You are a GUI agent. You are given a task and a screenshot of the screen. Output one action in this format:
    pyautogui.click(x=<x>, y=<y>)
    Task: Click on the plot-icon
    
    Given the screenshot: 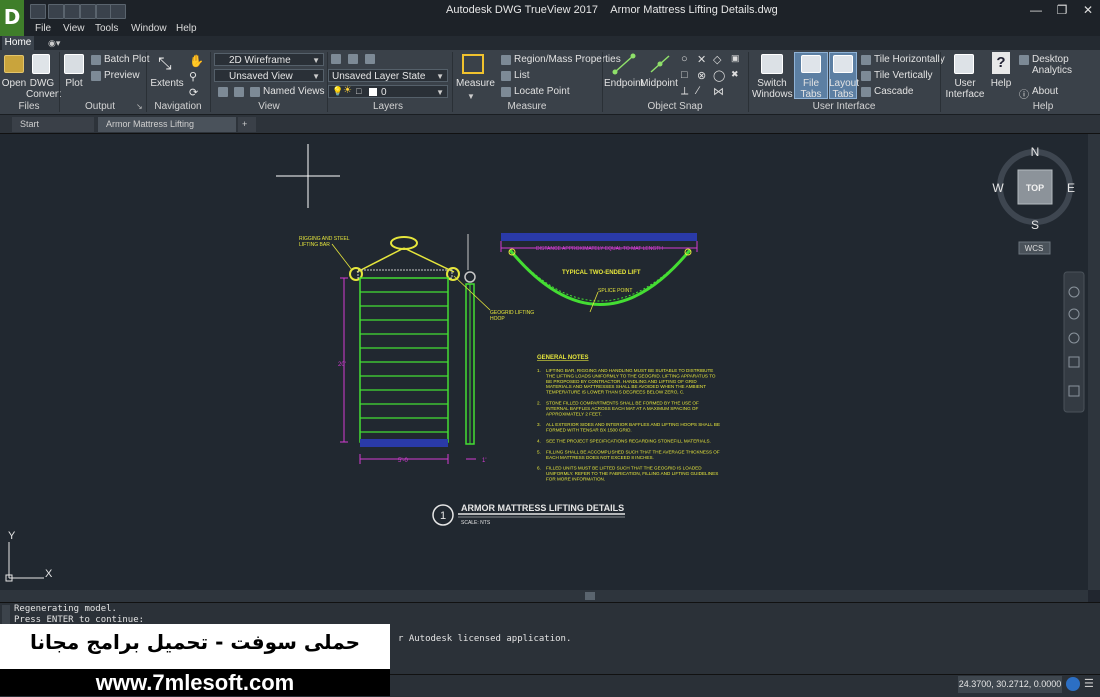 What is the action you would take?
    pyautogui.click(x=74, y=64)
    